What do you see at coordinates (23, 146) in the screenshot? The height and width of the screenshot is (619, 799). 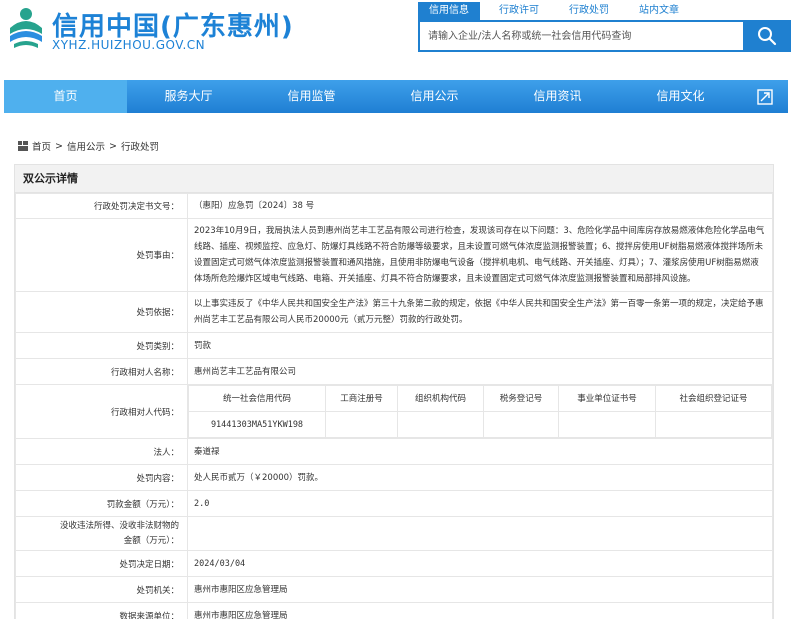 I see `breadcrumb-home-icon` at bounding box center [23, 146].